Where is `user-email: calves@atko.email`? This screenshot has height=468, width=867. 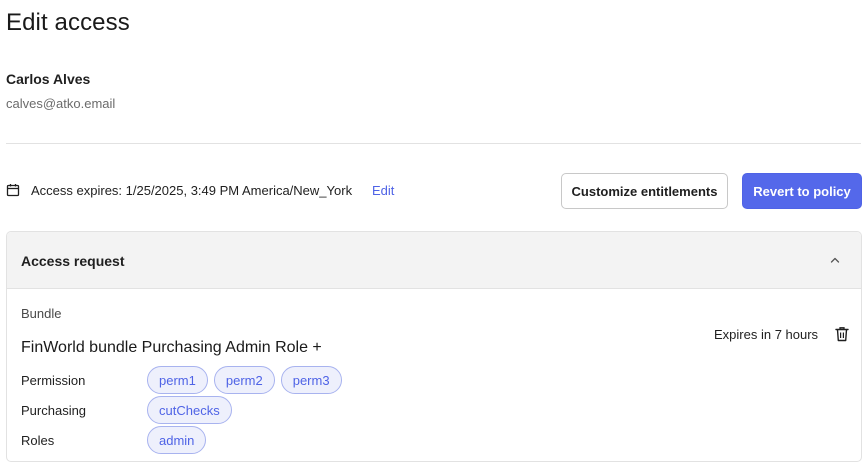 user-email: calves@atko.email is located at coordinates (61, 103).